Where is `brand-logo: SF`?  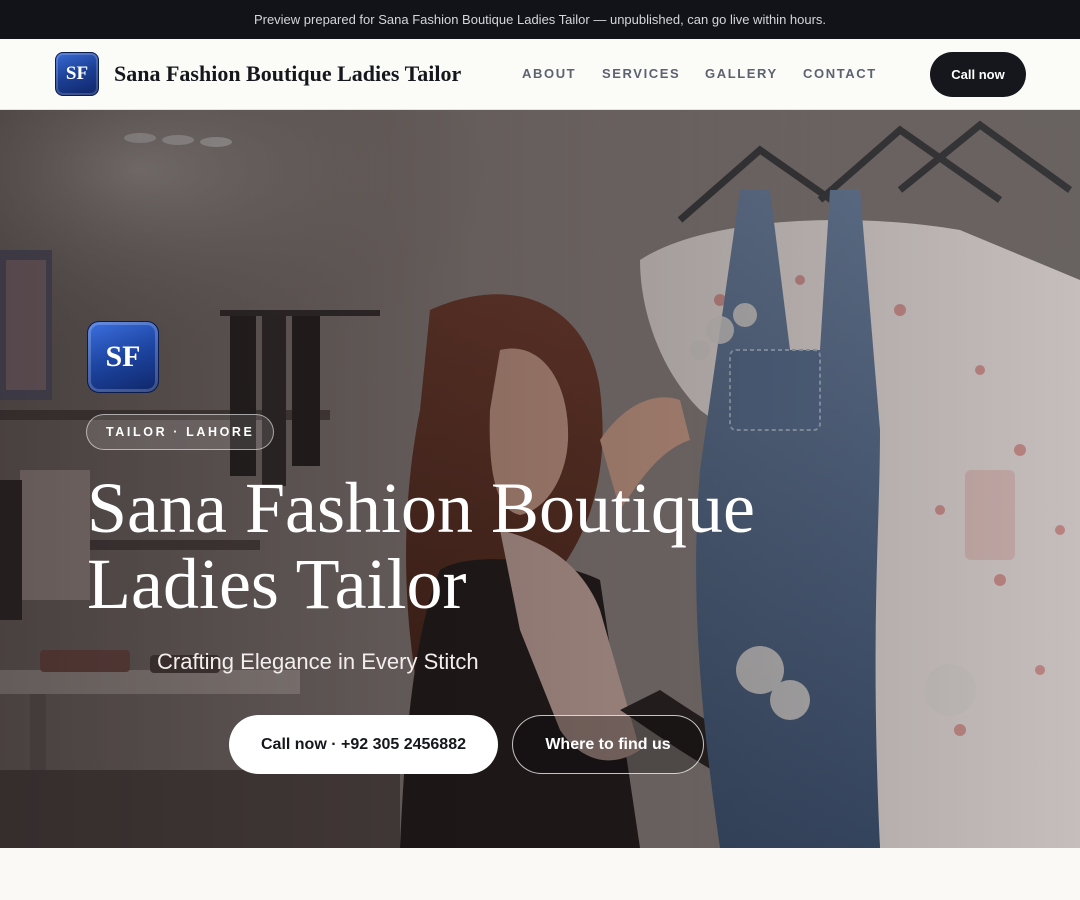 brand-logo: SF is located at coordinates (77, 74).